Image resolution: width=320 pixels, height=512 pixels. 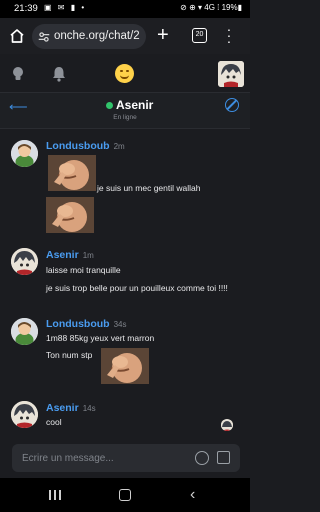 What do you see at coordinates (17, 36) in the screenshot?
I see `home-icon` at bounding box center [17, 36].